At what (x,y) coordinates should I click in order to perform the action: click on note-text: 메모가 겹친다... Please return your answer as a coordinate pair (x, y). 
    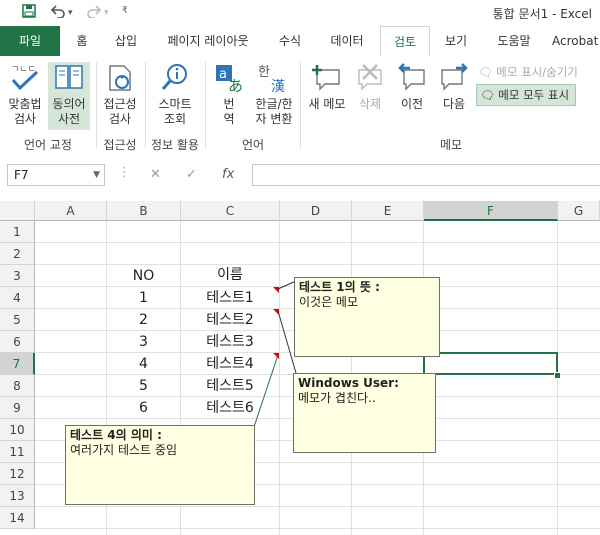
    Looking at the image, I should click on (337, 398).